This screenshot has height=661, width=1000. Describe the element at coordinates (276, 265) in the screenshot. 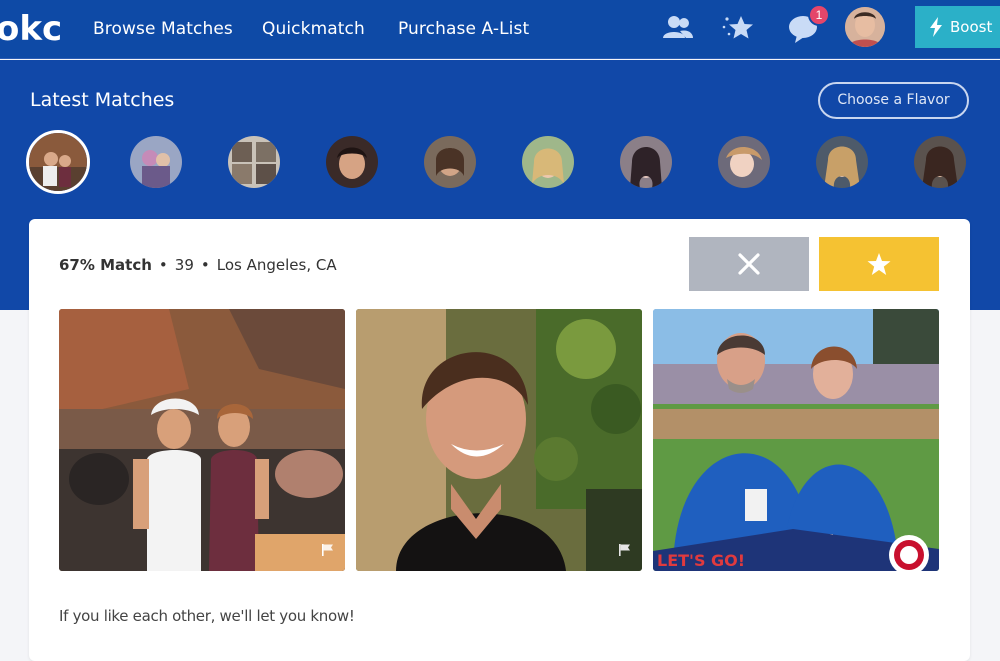

I see `profile-location: Los Angeles, CA` at that location.